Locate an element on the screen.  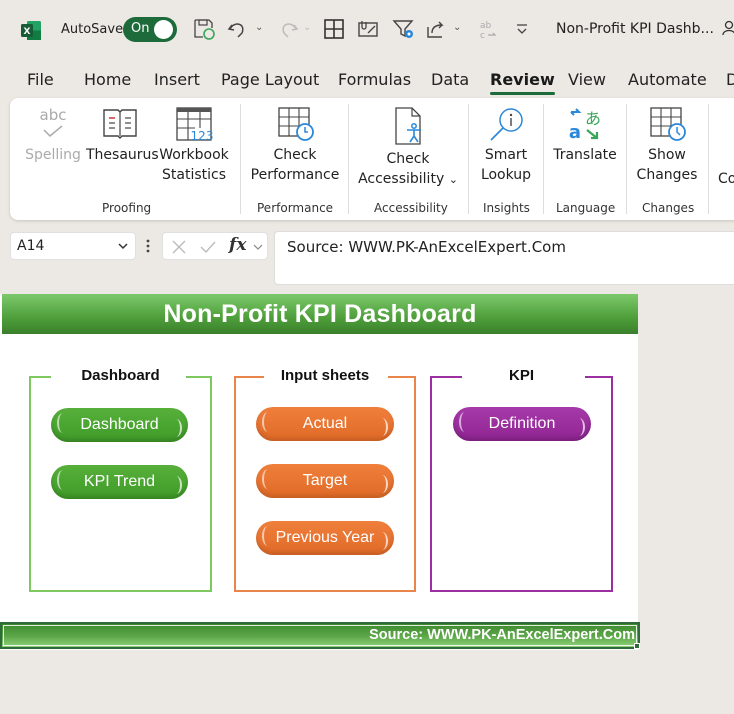
tab-formulas: Formulas is located at coordinates (374, 79).